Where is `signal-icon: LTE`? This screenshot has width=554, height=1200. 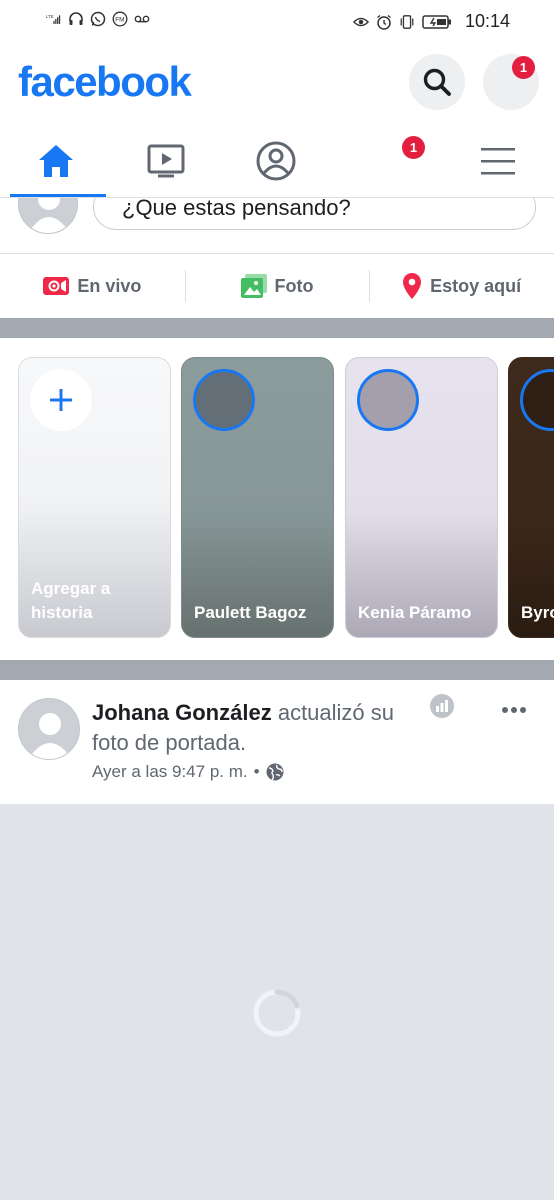 signal-icon: LTE is located at coordinates (53, 19).